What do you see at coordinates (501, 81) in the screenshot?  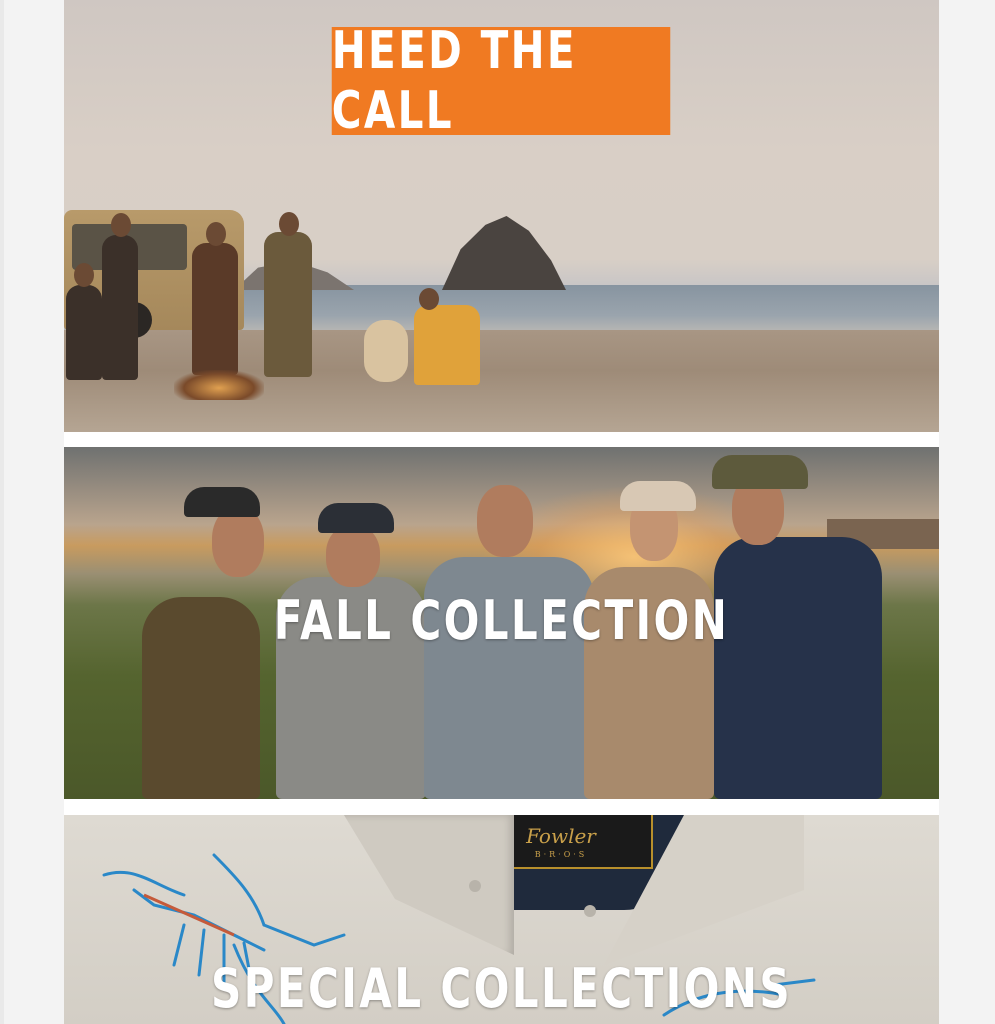 I see `heed-the-call-button: HEED THE CALL` at bounding box center [501, 81].